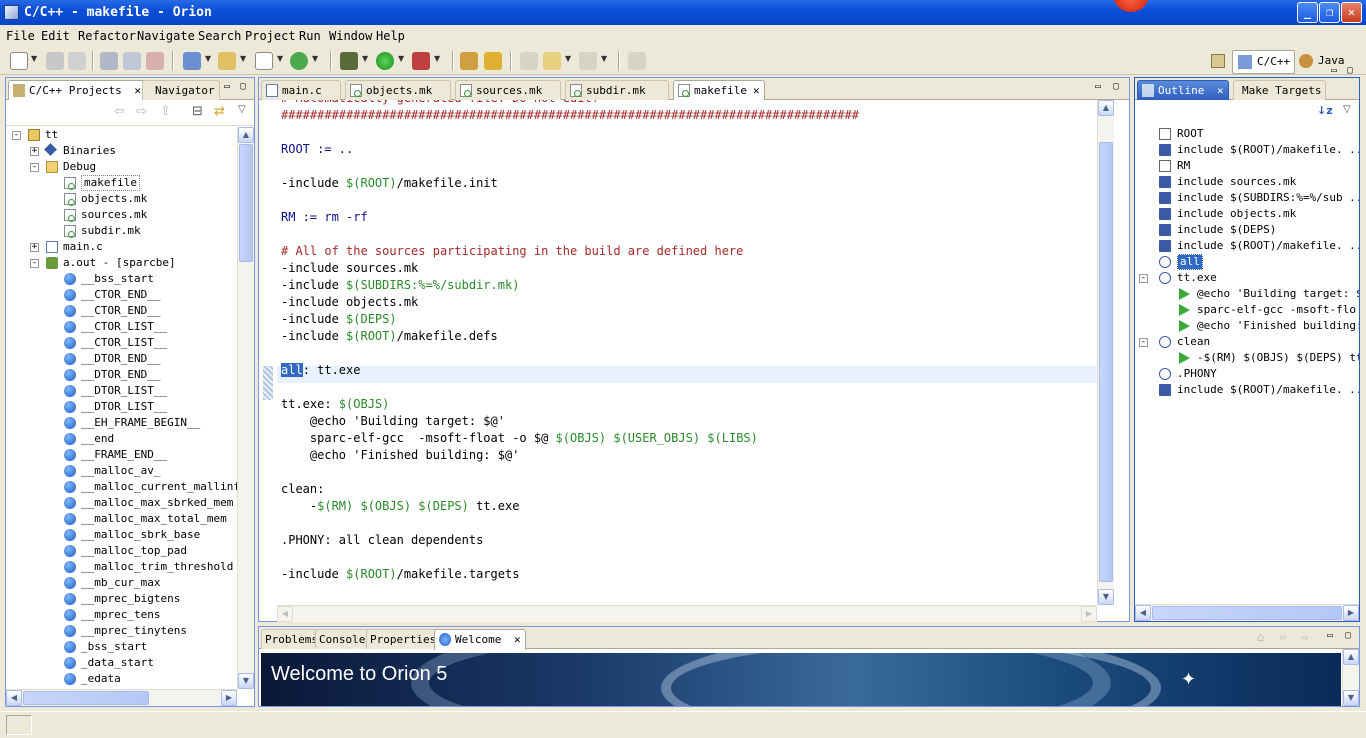  What do you see at coordinates (227, 61) in the screenshot?
I see `new-folder-icon` at bounding box center [227, 61].